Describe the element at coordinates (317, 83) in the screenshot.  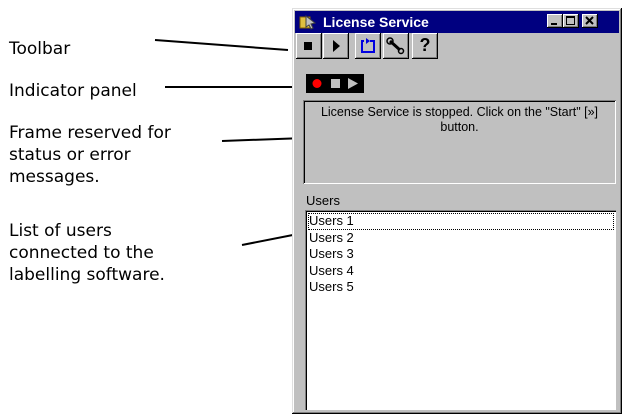
I see `red-dot-icon` at that location.